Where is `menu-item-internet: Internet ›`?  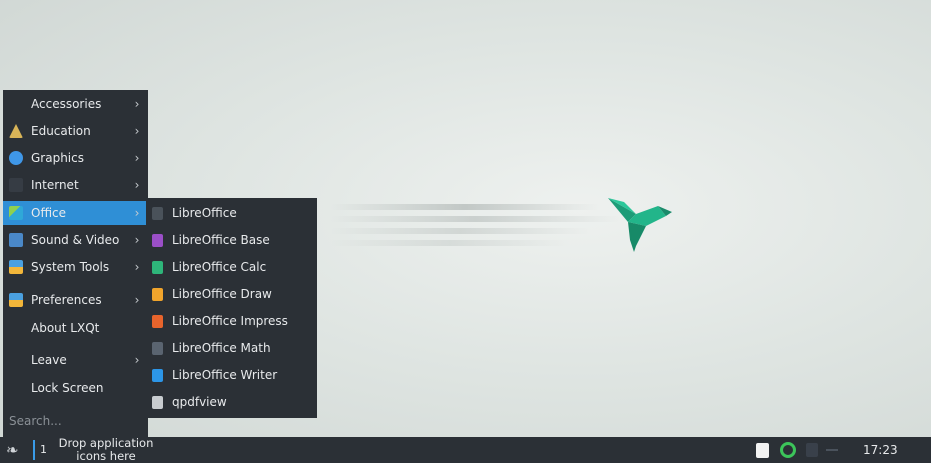 menu-item-internet: Internet › is located at coordinates (75, 185).